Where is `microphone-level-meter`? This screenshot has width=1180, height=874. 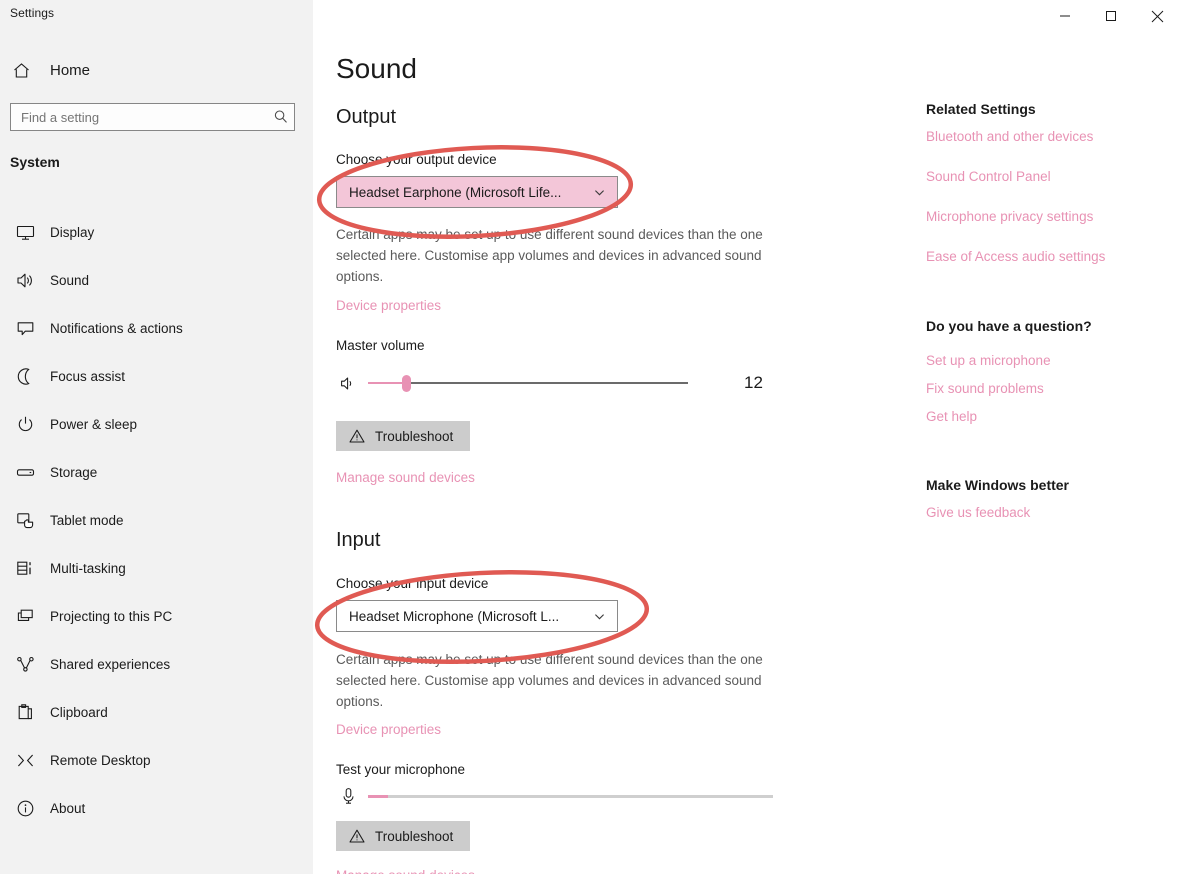
microphone-level-meter is located at coordinates (570, 796).